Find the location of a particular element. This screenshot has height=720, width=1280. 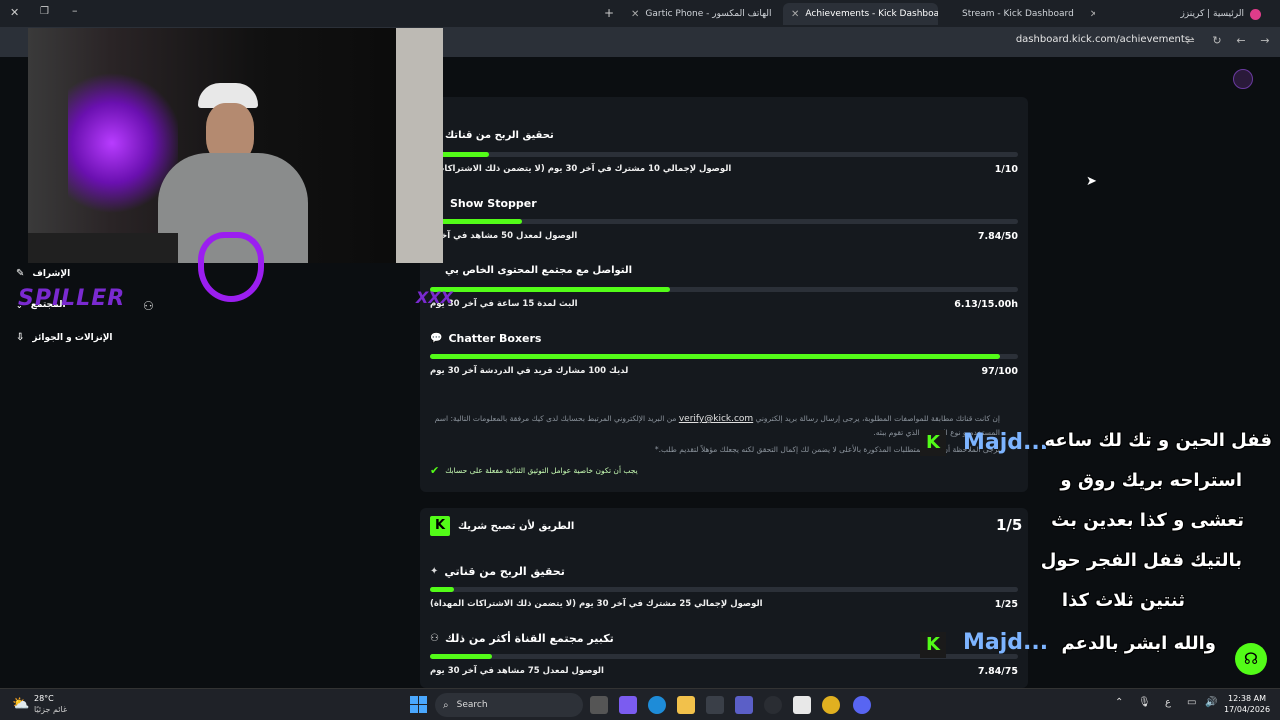

achievement-title: تحقيق الربح من قناتك is located at coordinates (499, 135).